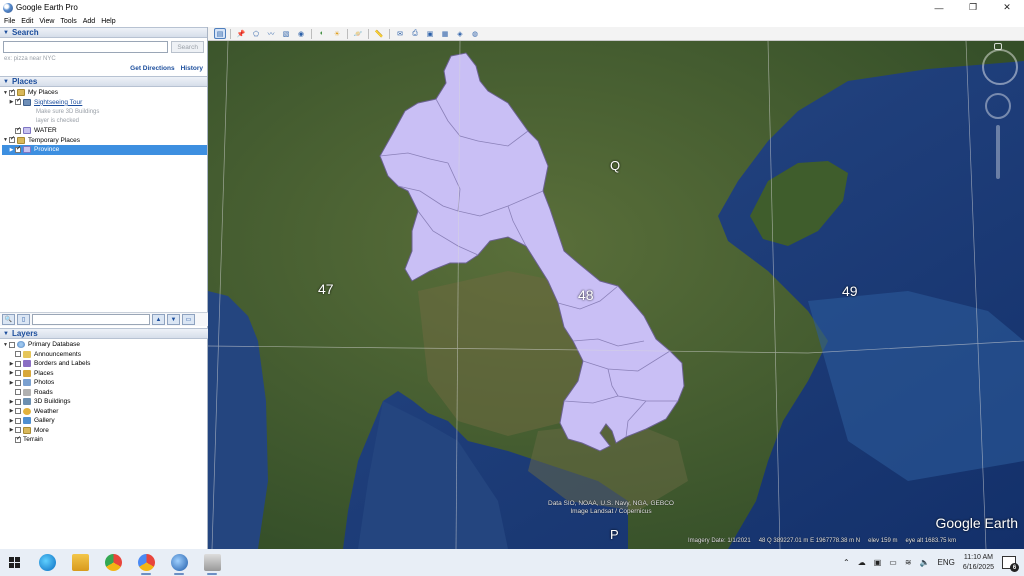 This screenshot has width=1024, height=576. What do you see at coordinates (460, 33) in the screenshot?
I see `google-maps-icon: ◈` at bounding box center [460, 33].